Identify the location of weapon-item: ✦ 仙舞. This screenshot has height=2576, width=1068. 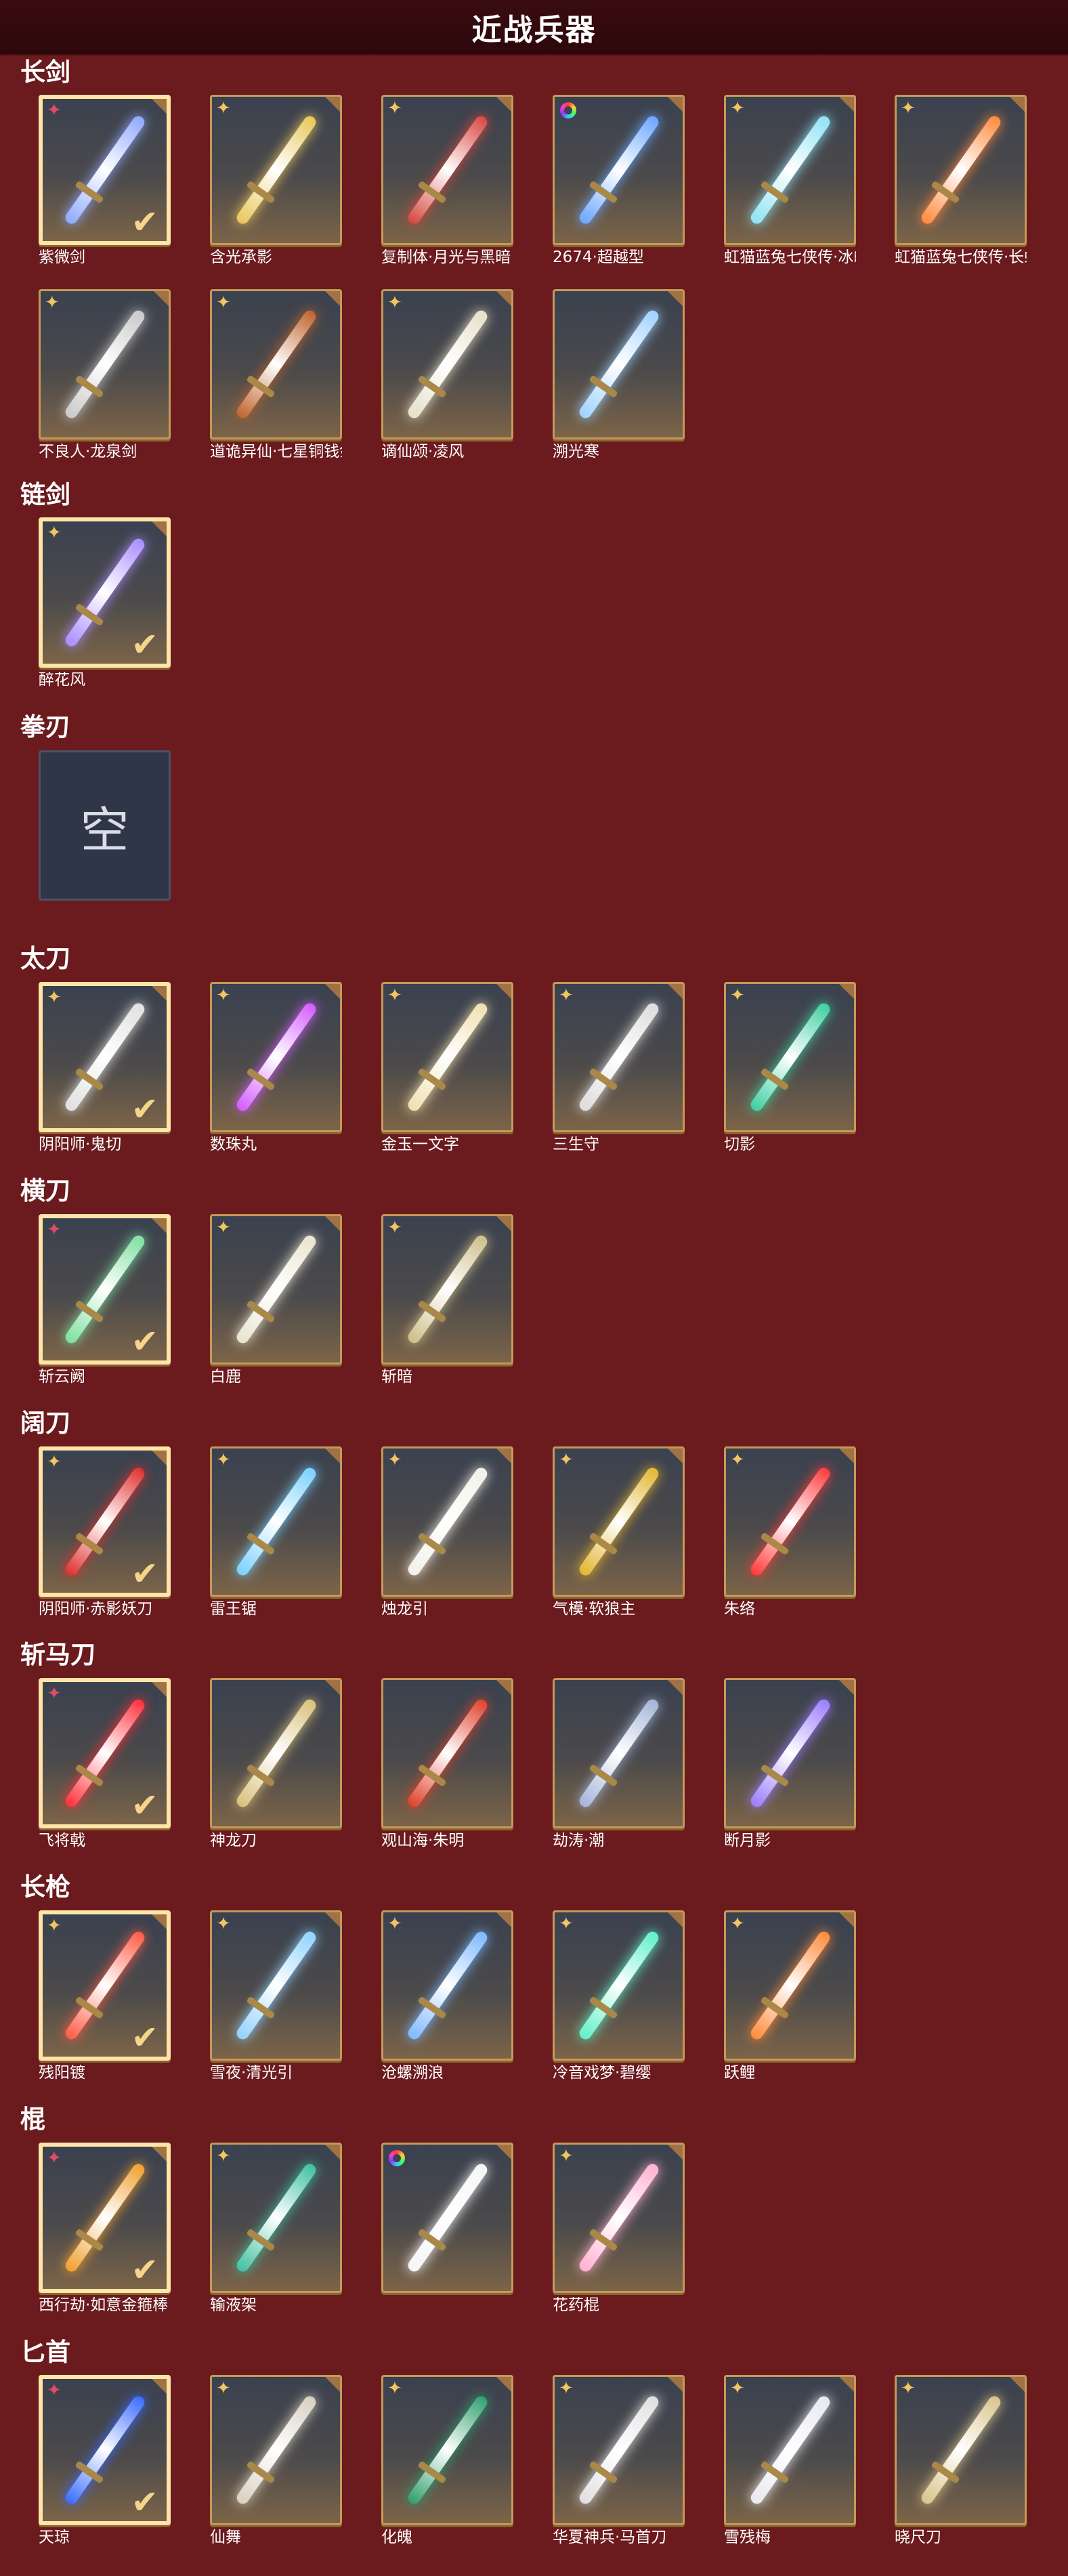
(276, 2460).